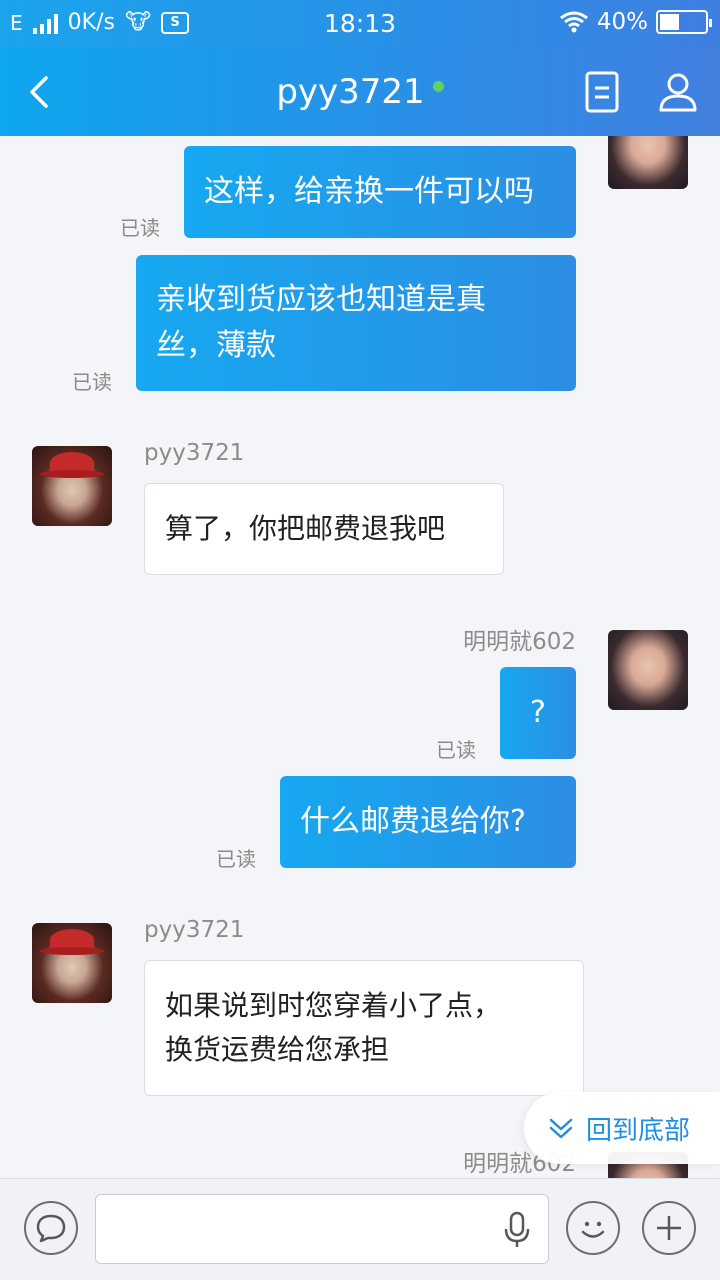 The width and height of the screenshot is (720, 1280). What do you see at coordinates (364, 1028) in the screenshot?
I see `message-bubble-incoming: 如果说到时您穿着小了点， 换货运费给您承担` at bounding box center [364, 1028].